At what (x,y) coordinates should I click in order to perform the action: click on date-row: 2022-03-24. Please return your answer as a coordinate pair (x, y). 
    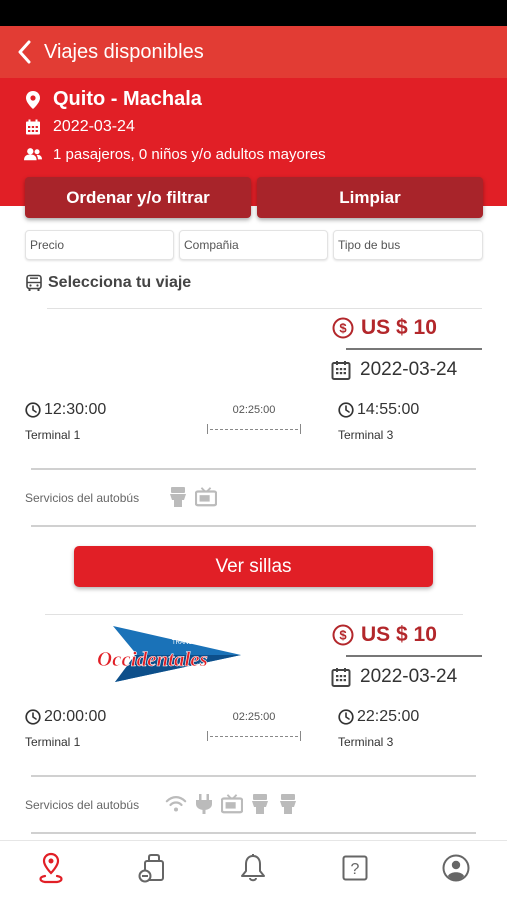
    Looking at the image, I should click on (79, 127).